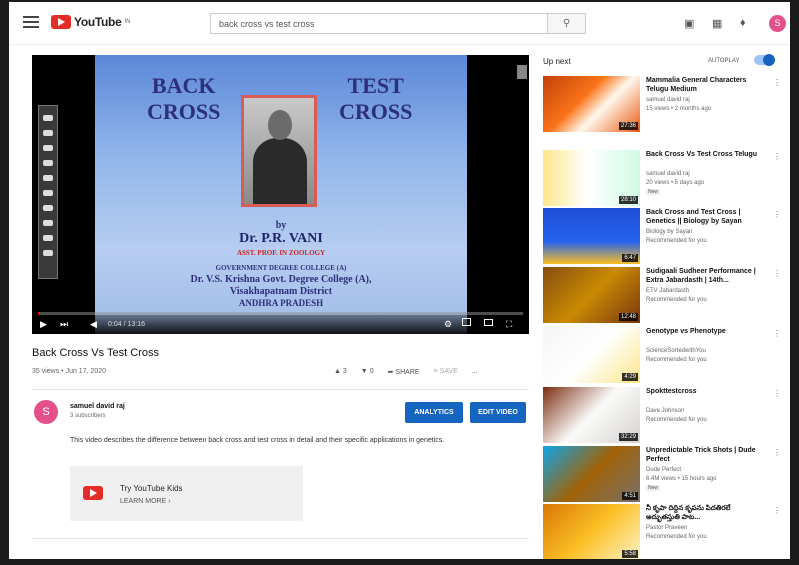  What do you see at coordinates (591, 104) in the screenshot?
I see `video-thumbnail: 27:36` at bounding box center [591, 104].